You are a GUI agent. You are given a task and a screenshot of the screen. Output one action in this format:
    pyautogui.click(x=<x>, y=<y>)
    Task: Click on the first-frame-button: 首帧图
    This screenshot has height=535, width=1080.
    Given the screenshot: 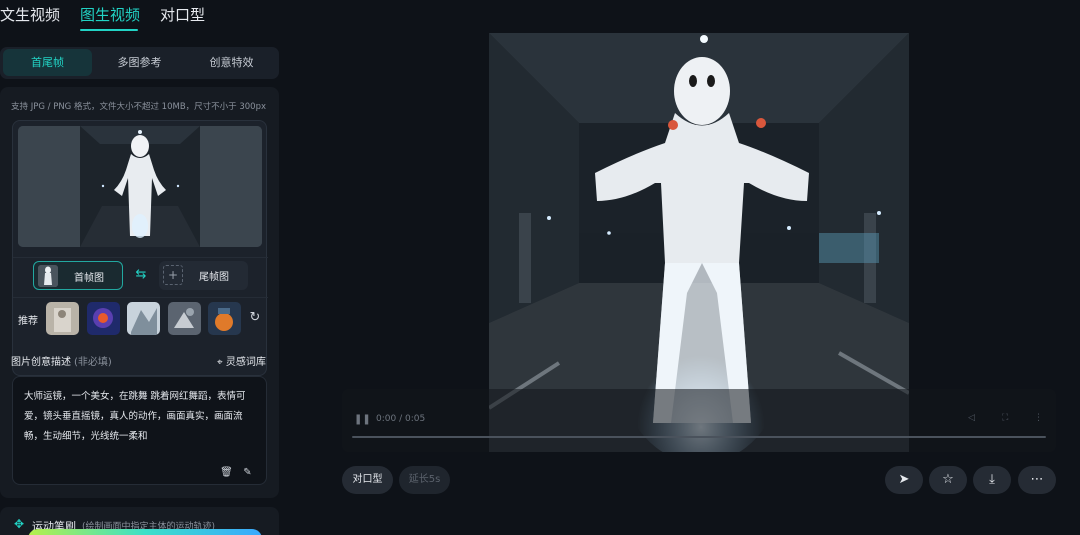 What is the action you would take?
    pyautogui.click(x=78, y=275)
    